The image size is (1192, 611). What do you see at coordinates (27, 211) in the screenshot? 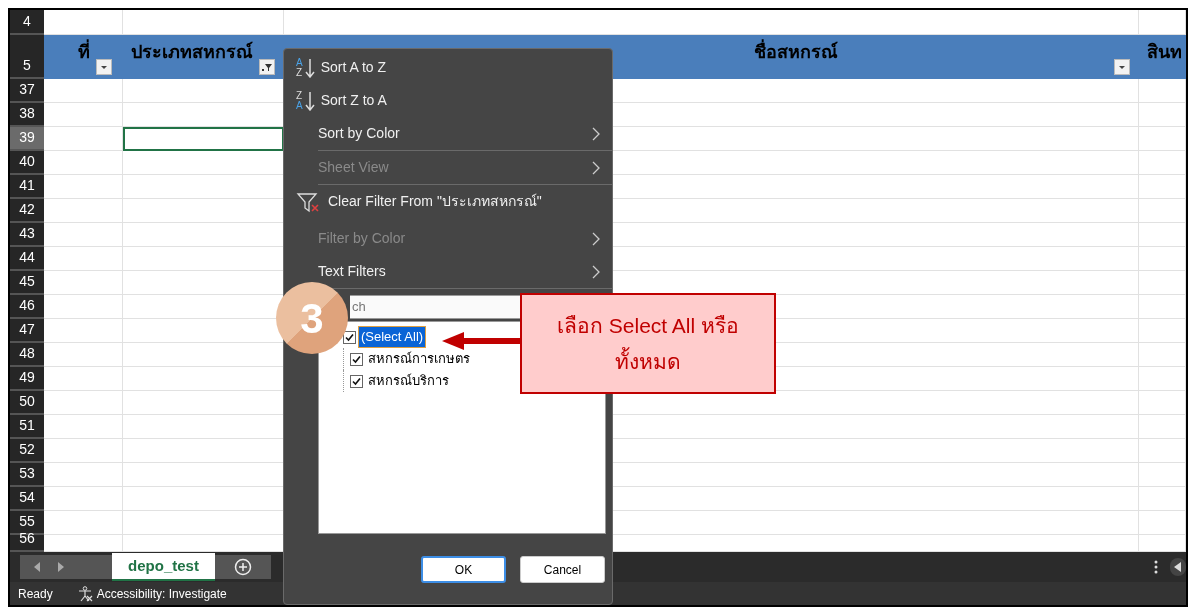
I see `row-header: 42` at bounding box center [27, 211].